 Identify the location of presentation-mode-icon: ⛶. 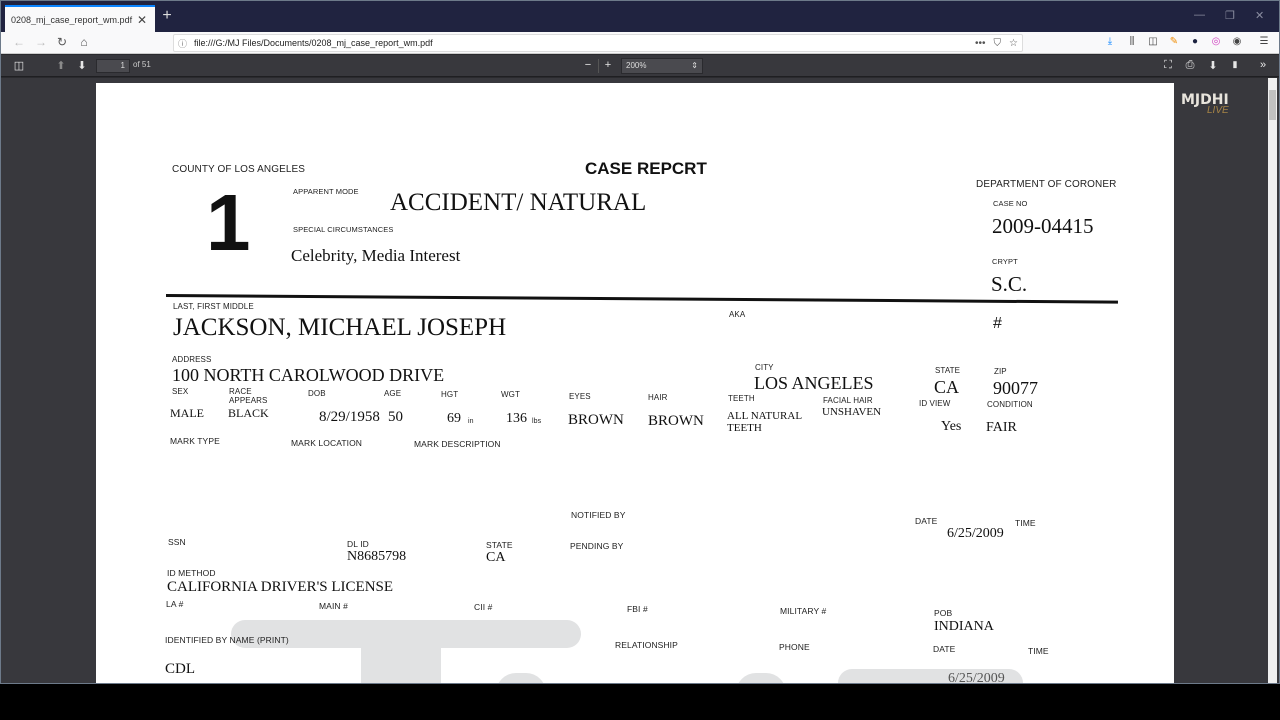
(1168, 65).